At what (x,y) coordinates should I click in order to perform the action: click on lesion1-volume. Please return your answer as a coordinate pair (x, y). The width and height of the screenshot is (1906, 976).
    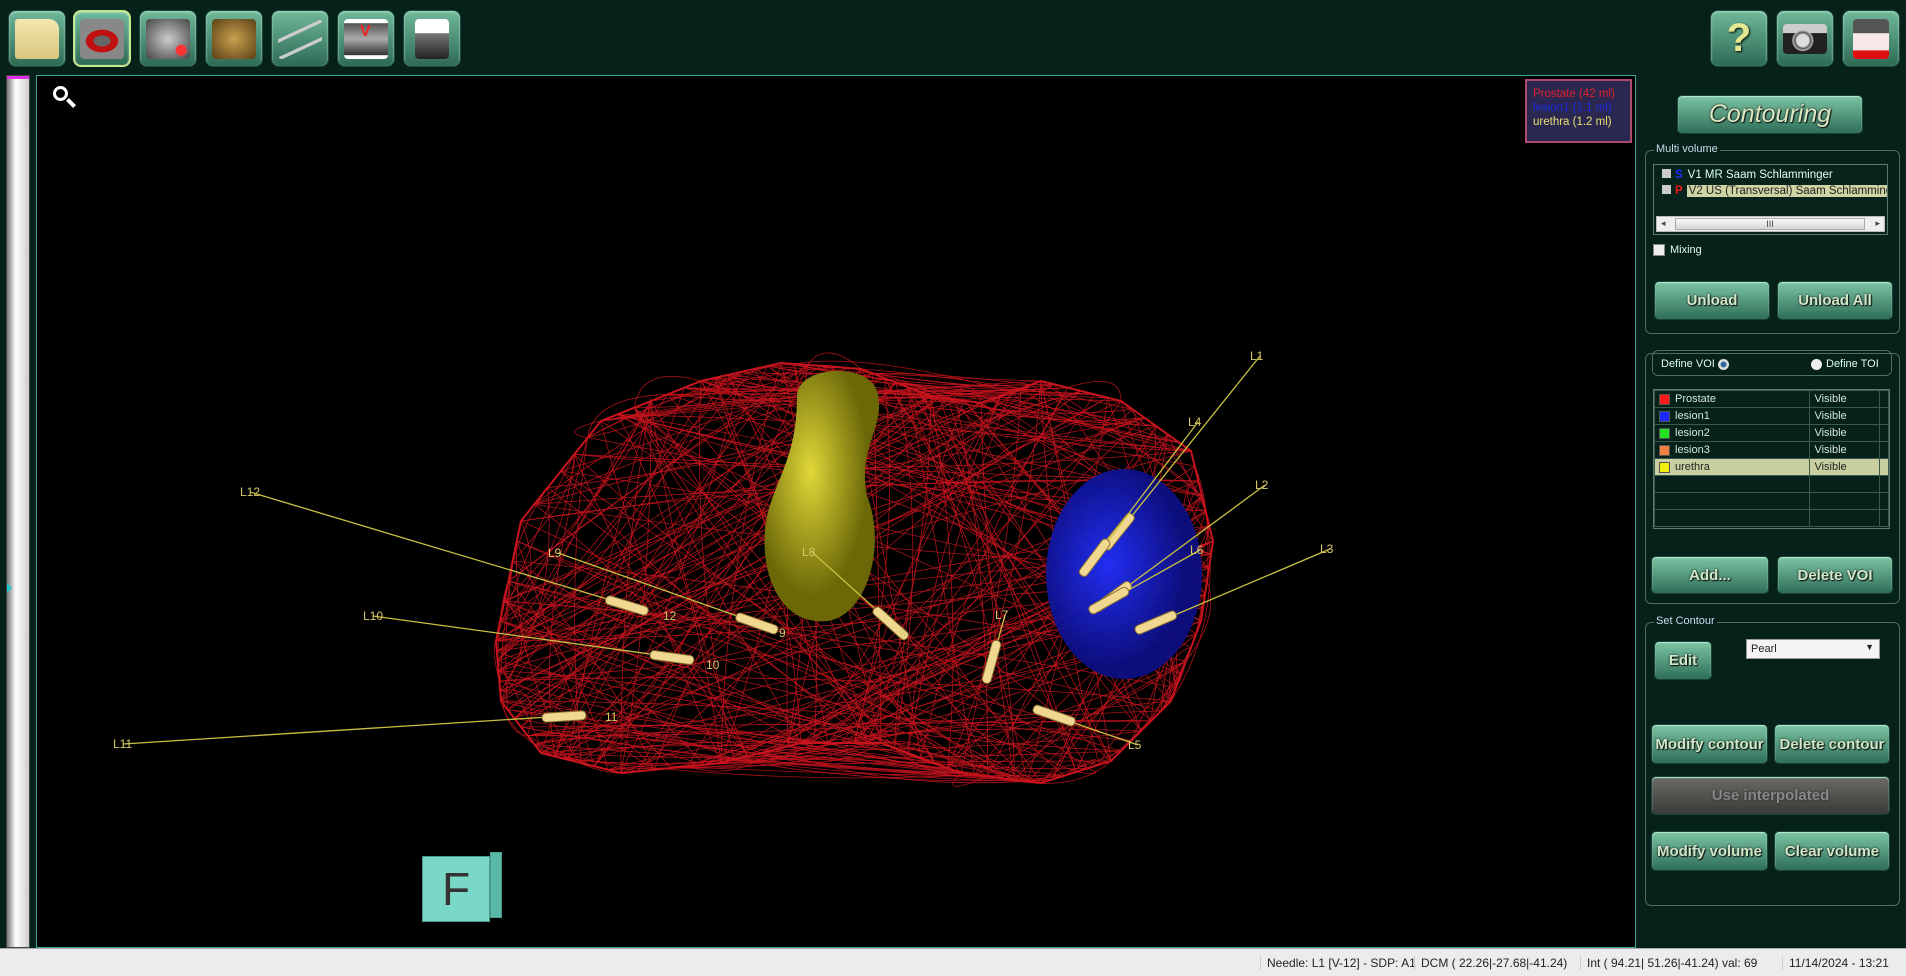
    Looking at the image, I should click on (1124, 574).